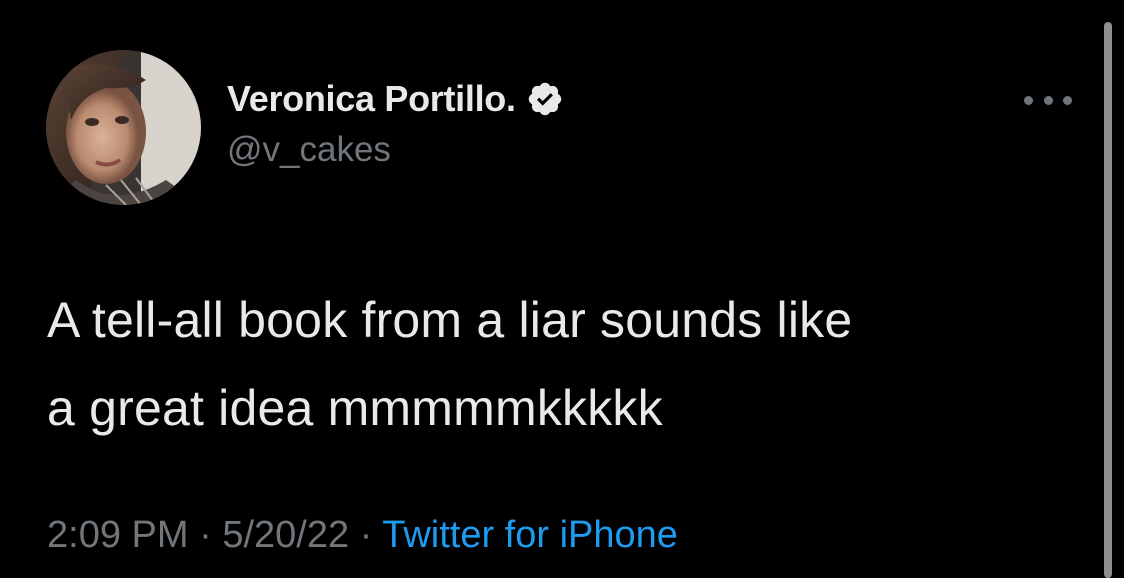  I want to click on more-options-icon, so click(1048, 100).